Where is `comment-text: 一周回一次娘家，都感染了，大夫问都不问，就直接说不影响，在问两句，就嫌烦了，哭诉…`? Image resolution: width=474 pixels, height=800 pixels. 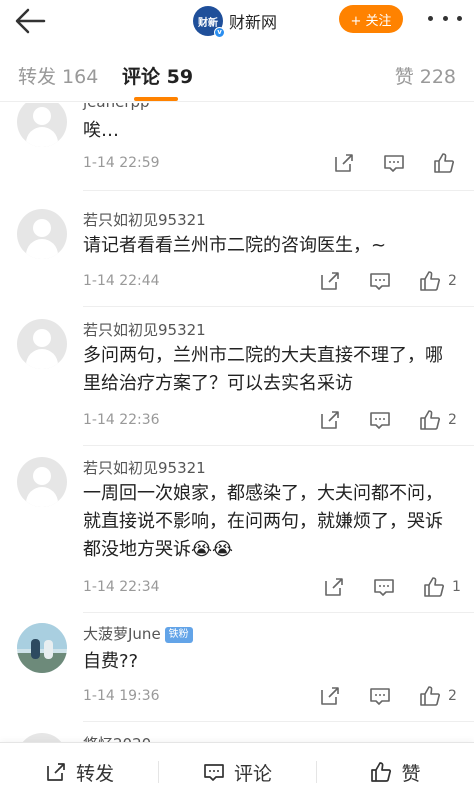
comment-text: 一周回一次娘家，都感染了，大夫问都不问，就直接说不影响，在问两句，就嫌烦了，哭诉… is located at coordinates (263, 521).